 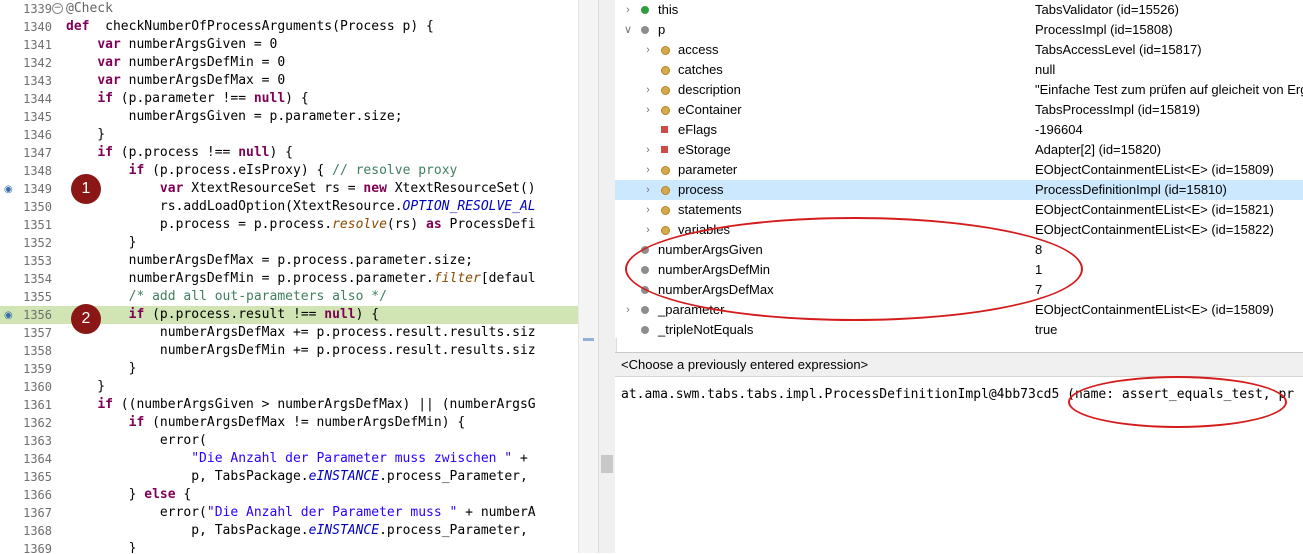 What do you see at coordinates (959, 130) in the screenshot?
I see `variable-row: eFlags -196604` at bounding box center [959, 130].